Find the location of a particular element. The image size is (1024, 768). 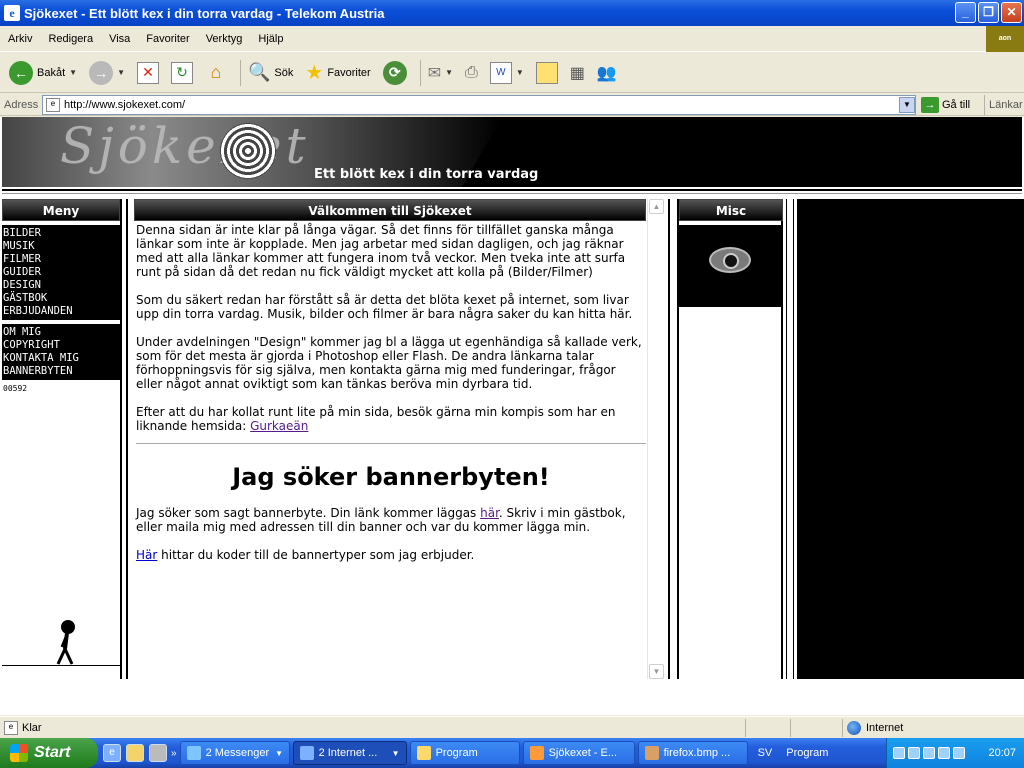

mail-icon: ✉ is located at coordinates (434, 73).